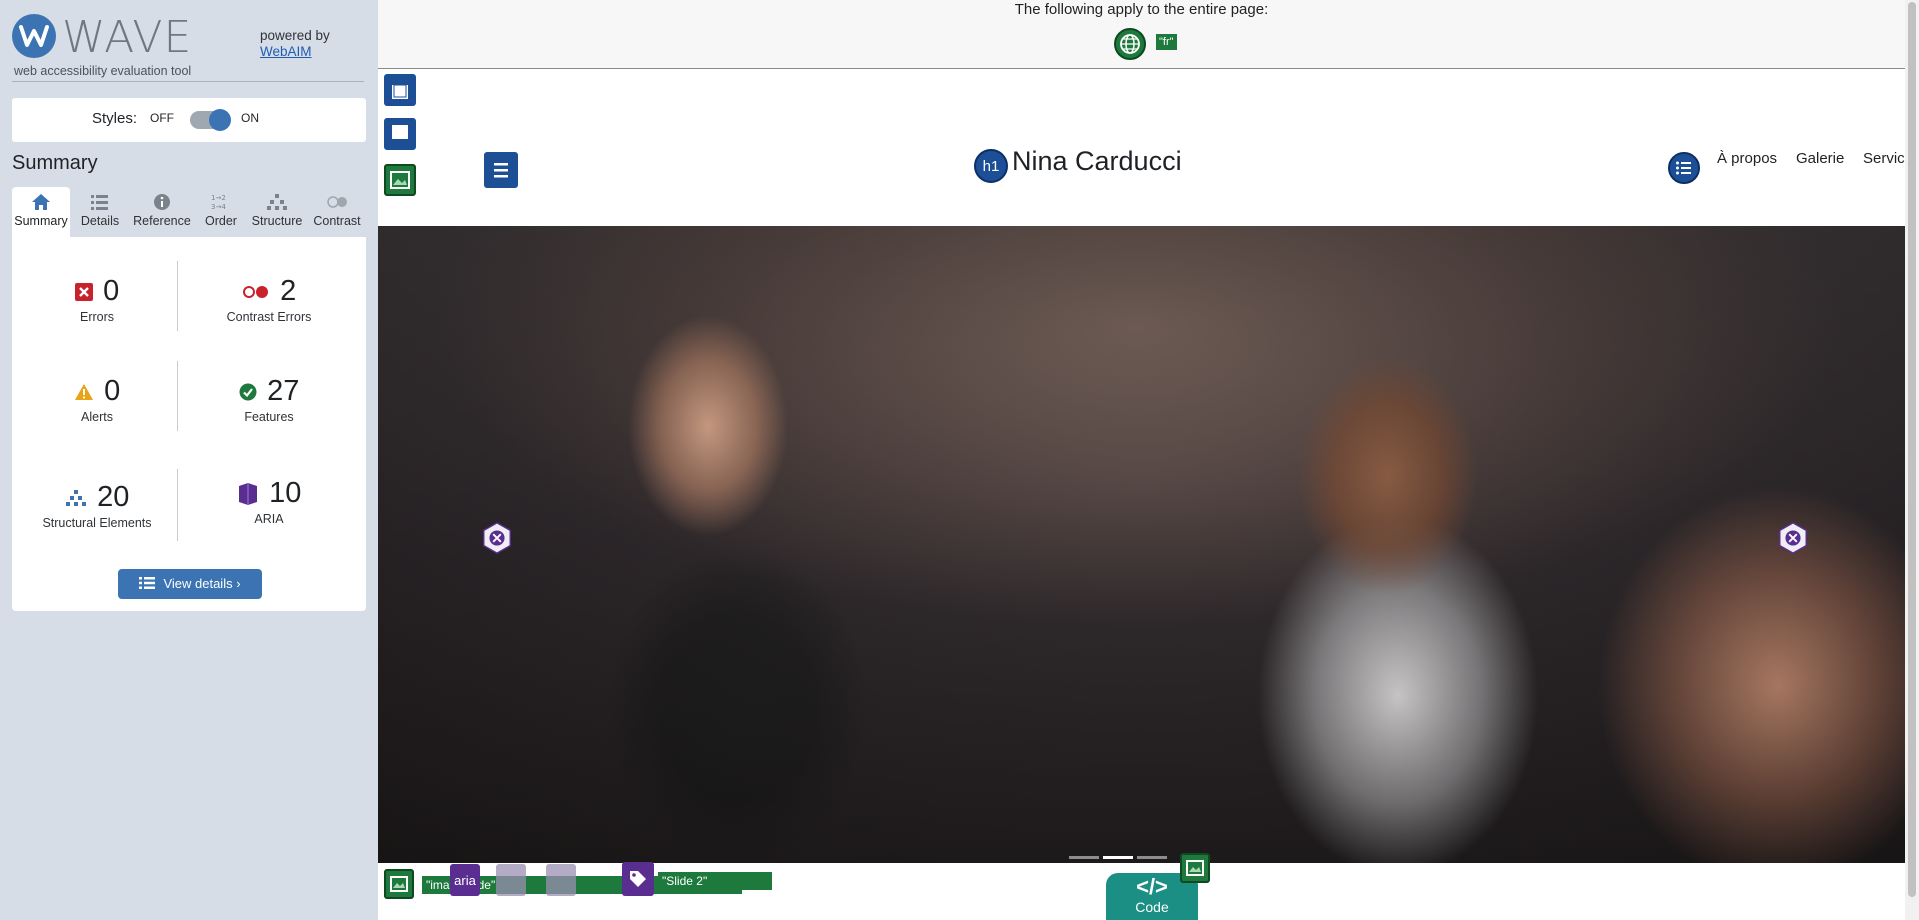  I want to click on nav-link-services: Servic, so click(1884, 158).